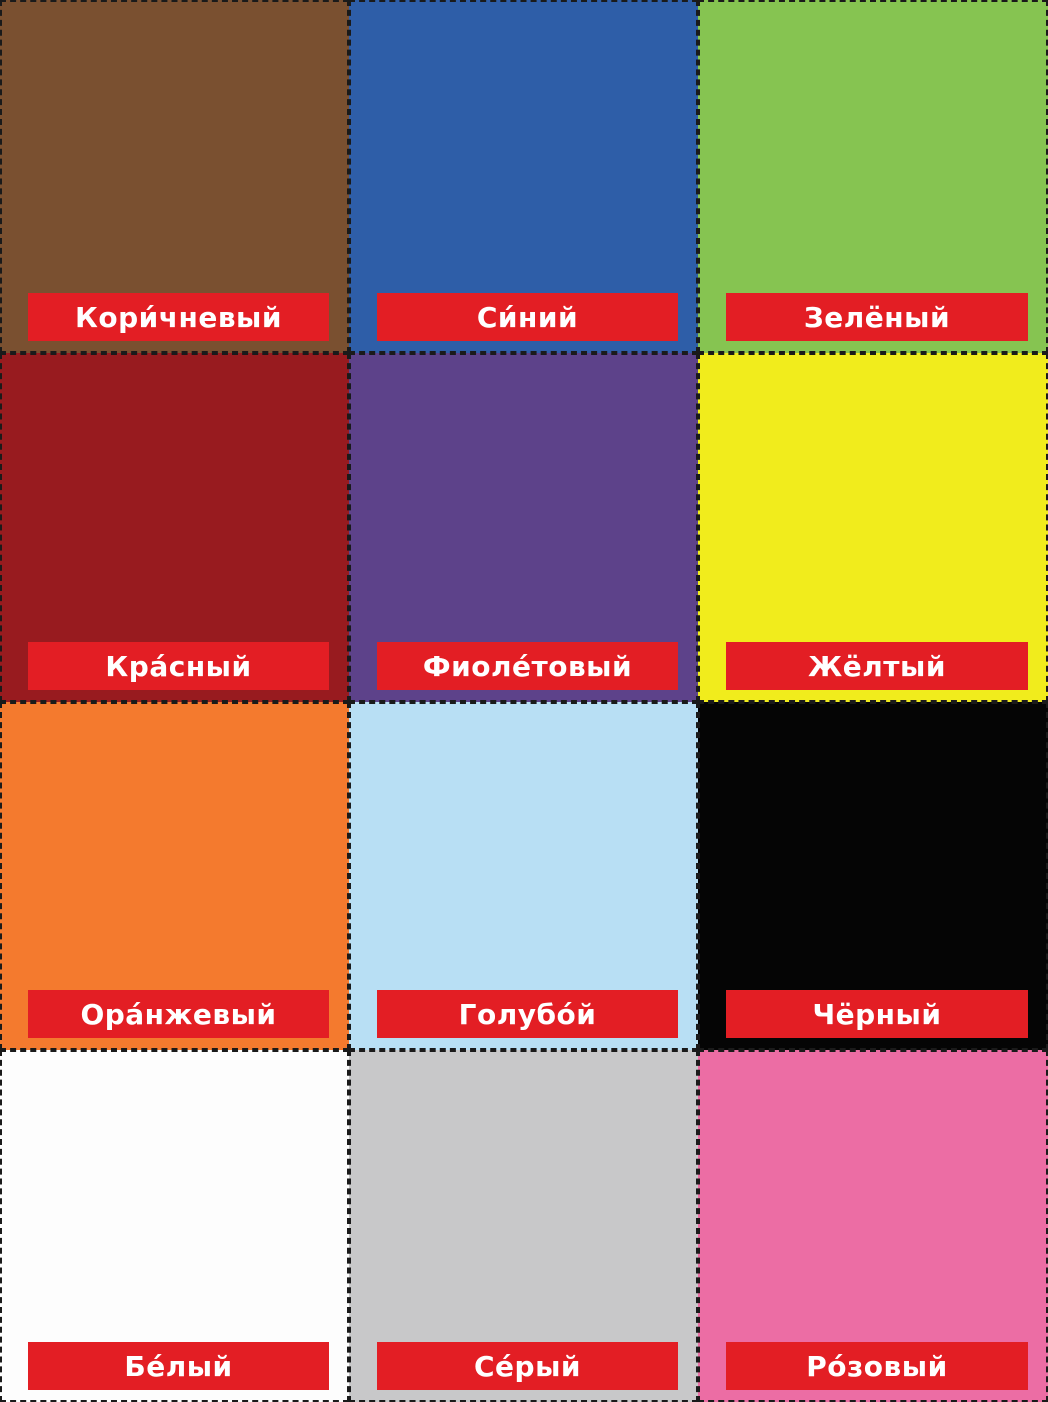 This screenshot has height=1402, width=1048. I want to click on color-card-brown: Кори́чневый, so click(174, 176).